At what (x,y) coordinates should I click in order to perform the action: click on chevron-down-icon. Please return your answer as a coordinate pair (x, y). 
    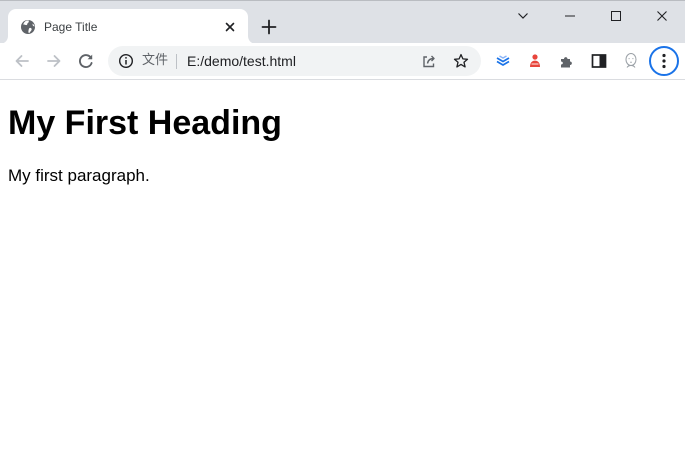
    Looking at the image, I should click on (523, 16).